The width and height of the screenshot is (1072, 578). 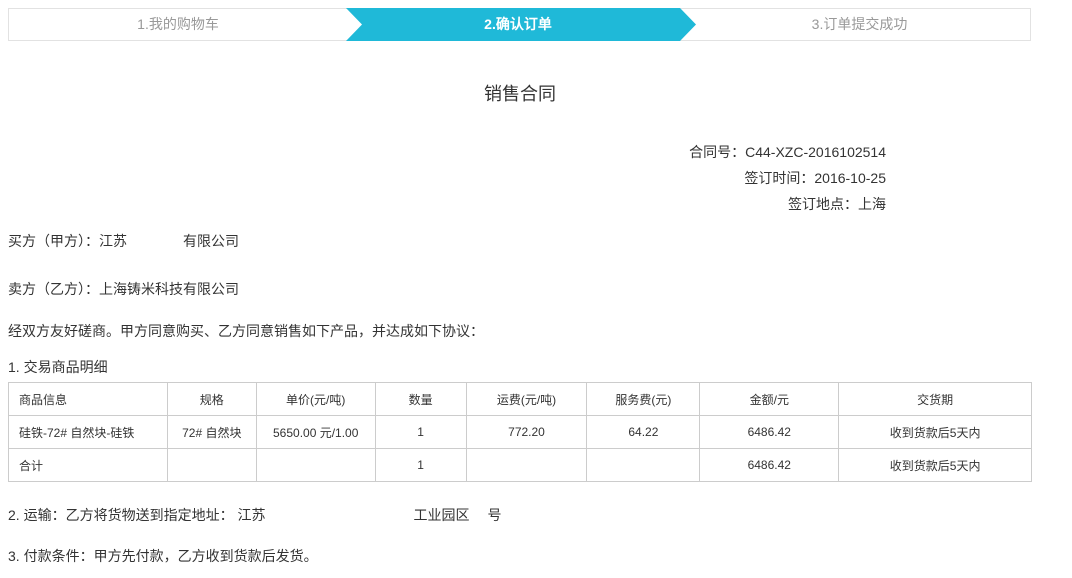 What do you see at coordinates (769, 399) in the screenshot?
I see `column-header: 金额/元` at bounding box center [769, 399].